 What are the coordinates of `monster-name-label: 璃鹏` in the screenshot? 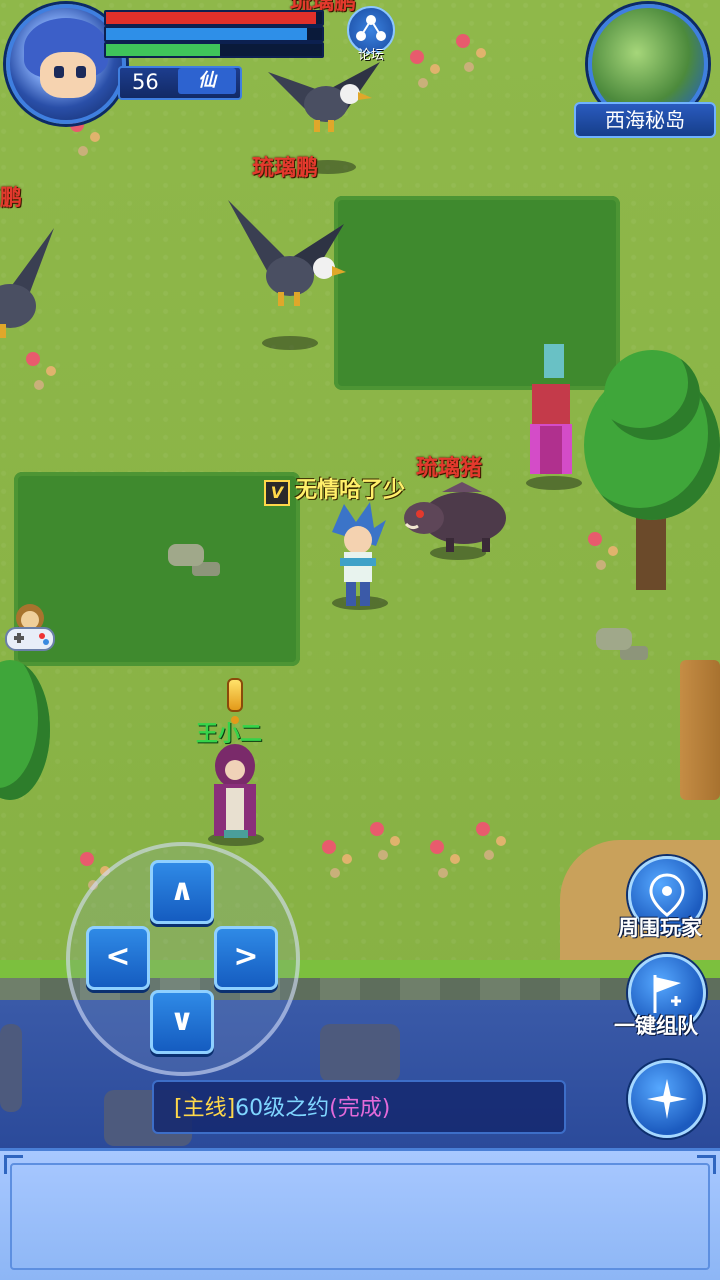 It's located at (11, 198).